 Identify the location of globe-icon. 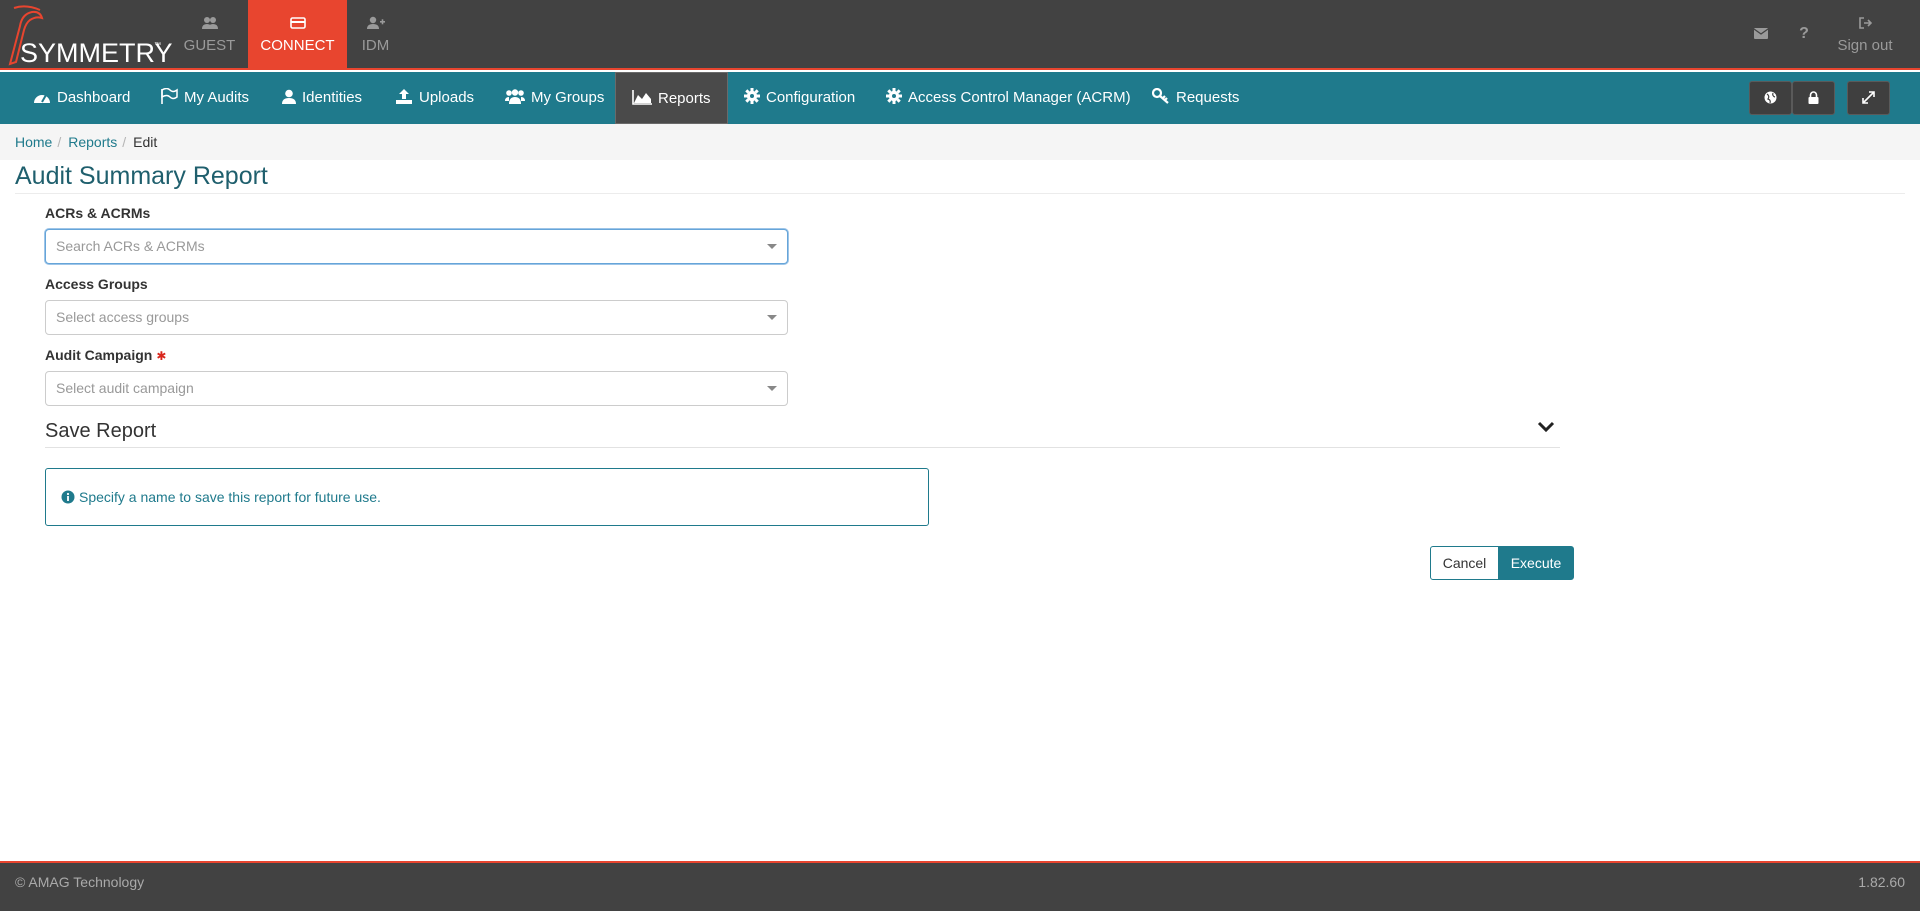
(1770, 97).